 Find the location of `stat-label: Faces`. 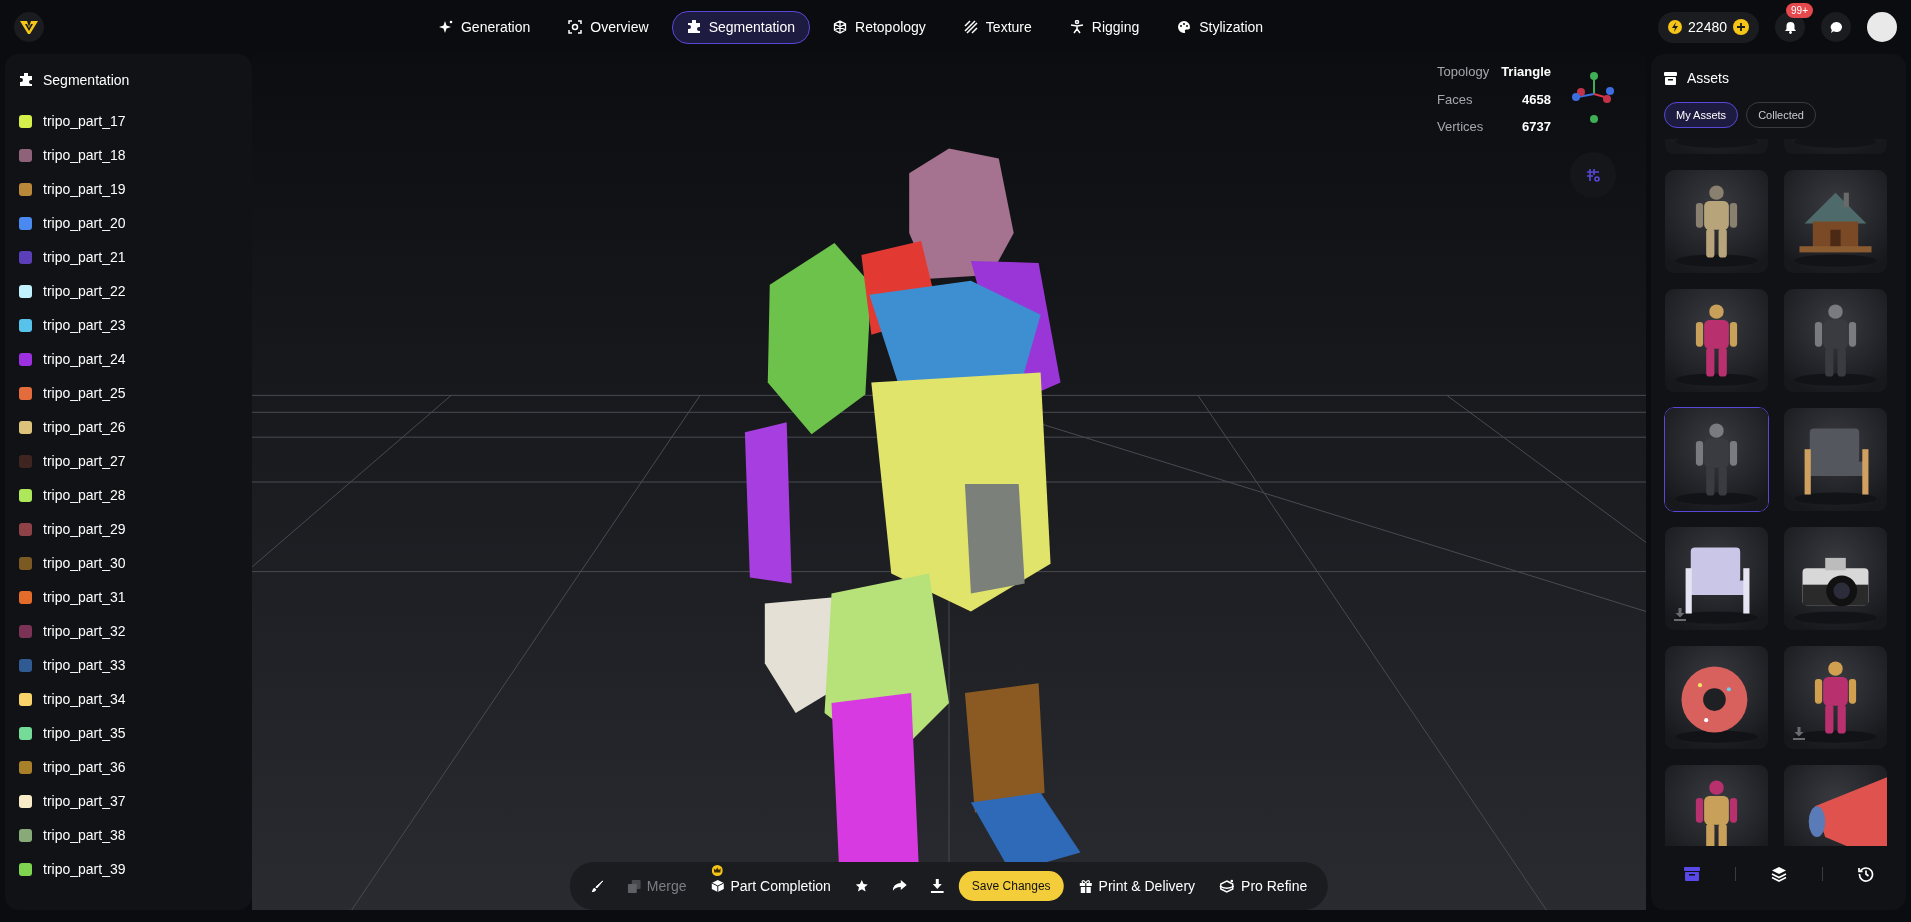

stat-label: Faces is located at coordinates (1455, 99).